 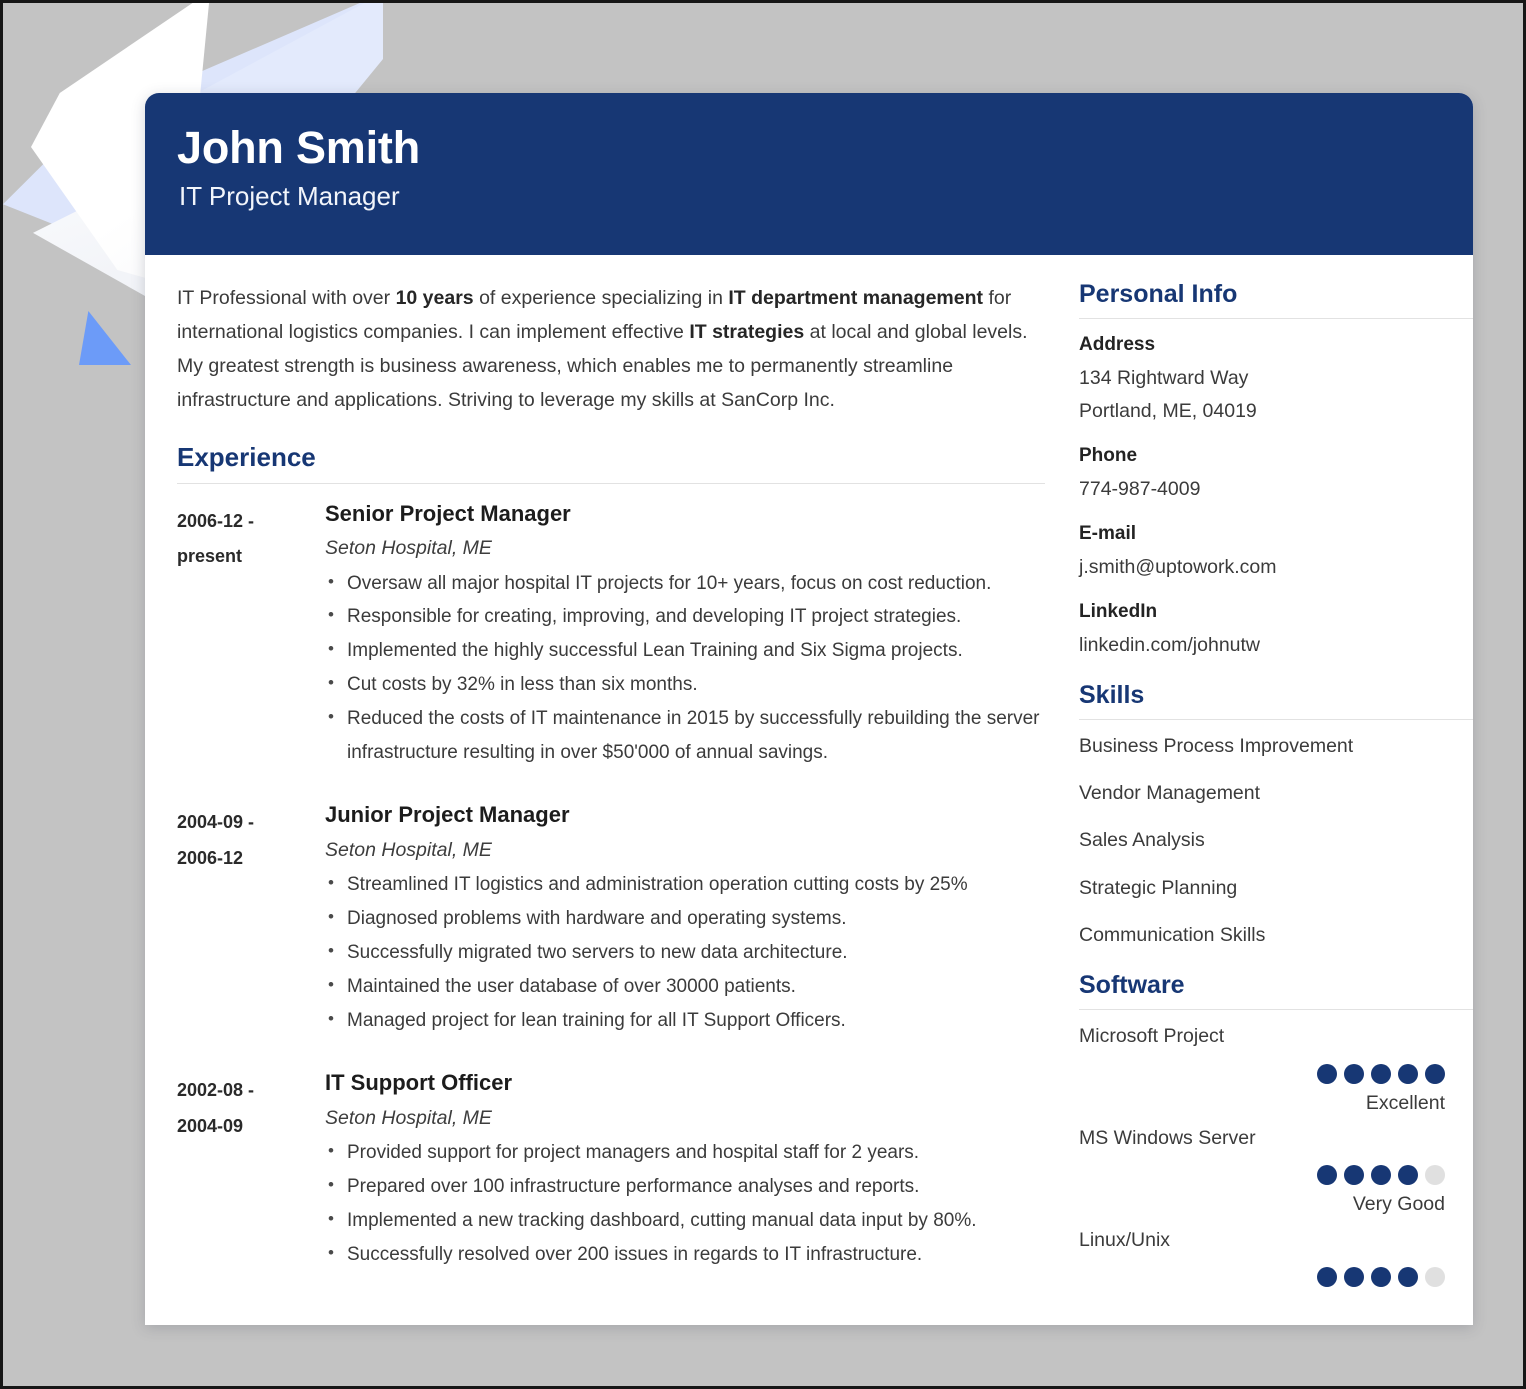 I want to click on software-item: MS Windows Server Very Good, so click(x=1276, y=1172).